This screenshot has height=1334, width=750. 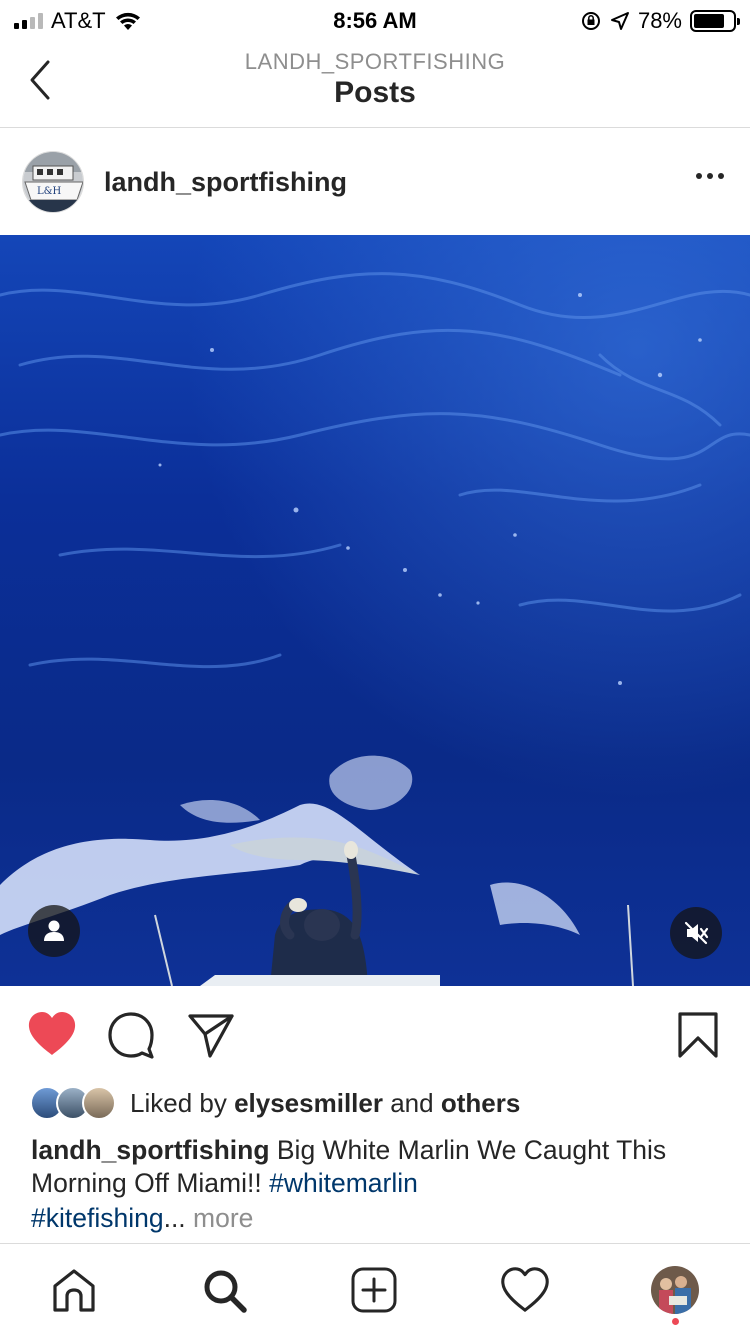 I want to click on orientation-lock-icon, so click(x=590, y=21).